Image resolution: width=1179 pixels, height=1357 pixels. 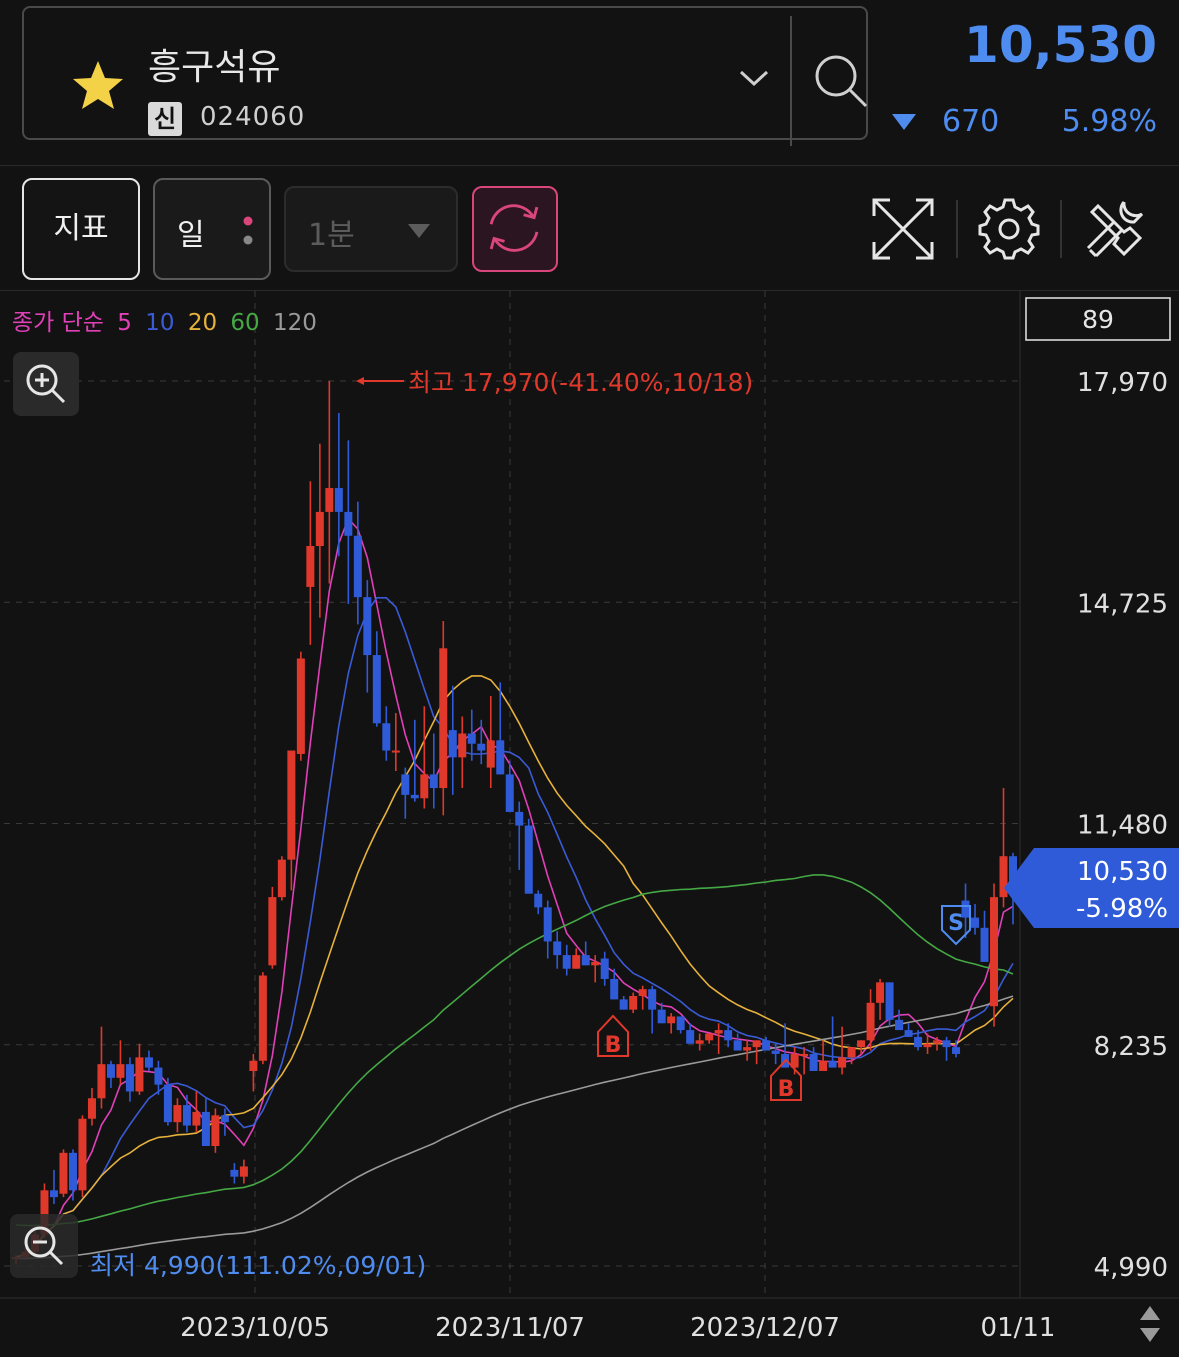 I want to click on scroll-arrows-icon, so click(x=1150, y=1324).